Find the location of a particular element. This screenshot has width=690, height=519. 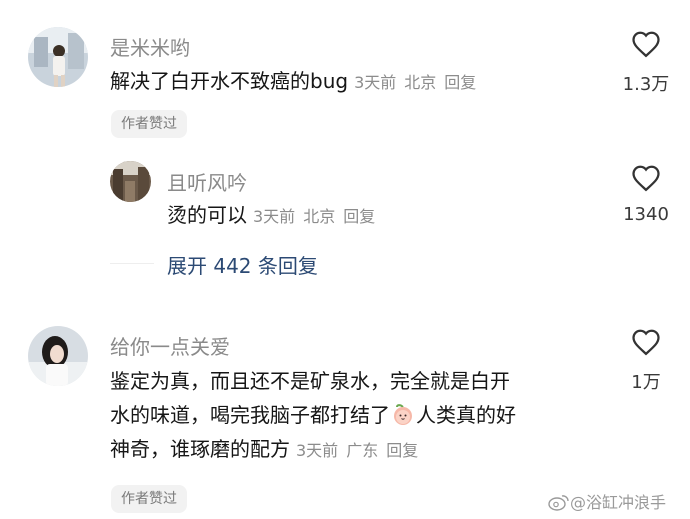

comment-text-line-3: 神奇，谁琢磨的配方 3天前 广东 回复 is located at coordinates (360, 450).